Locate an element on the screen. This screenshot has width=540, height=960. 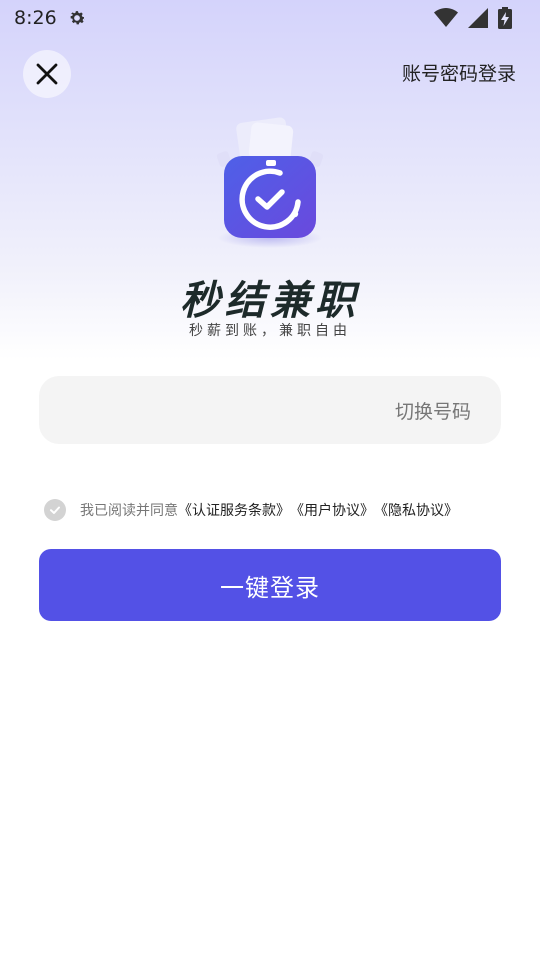
close-icon is located at coordinates (47, 74).